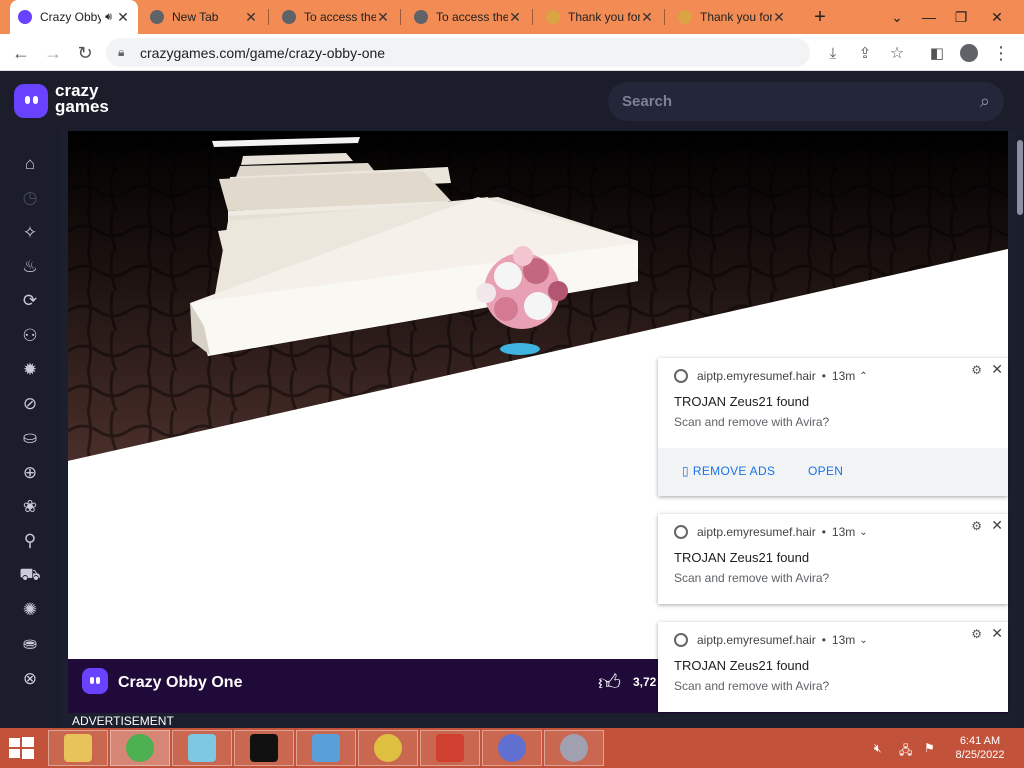 This screenshot has width=1024, height=768. Describe the element at coordinates (458, 52) in the screenshot. I see `address-bar: 🔒︎ crazygames.com/game/crazy-obby-one` at that location.